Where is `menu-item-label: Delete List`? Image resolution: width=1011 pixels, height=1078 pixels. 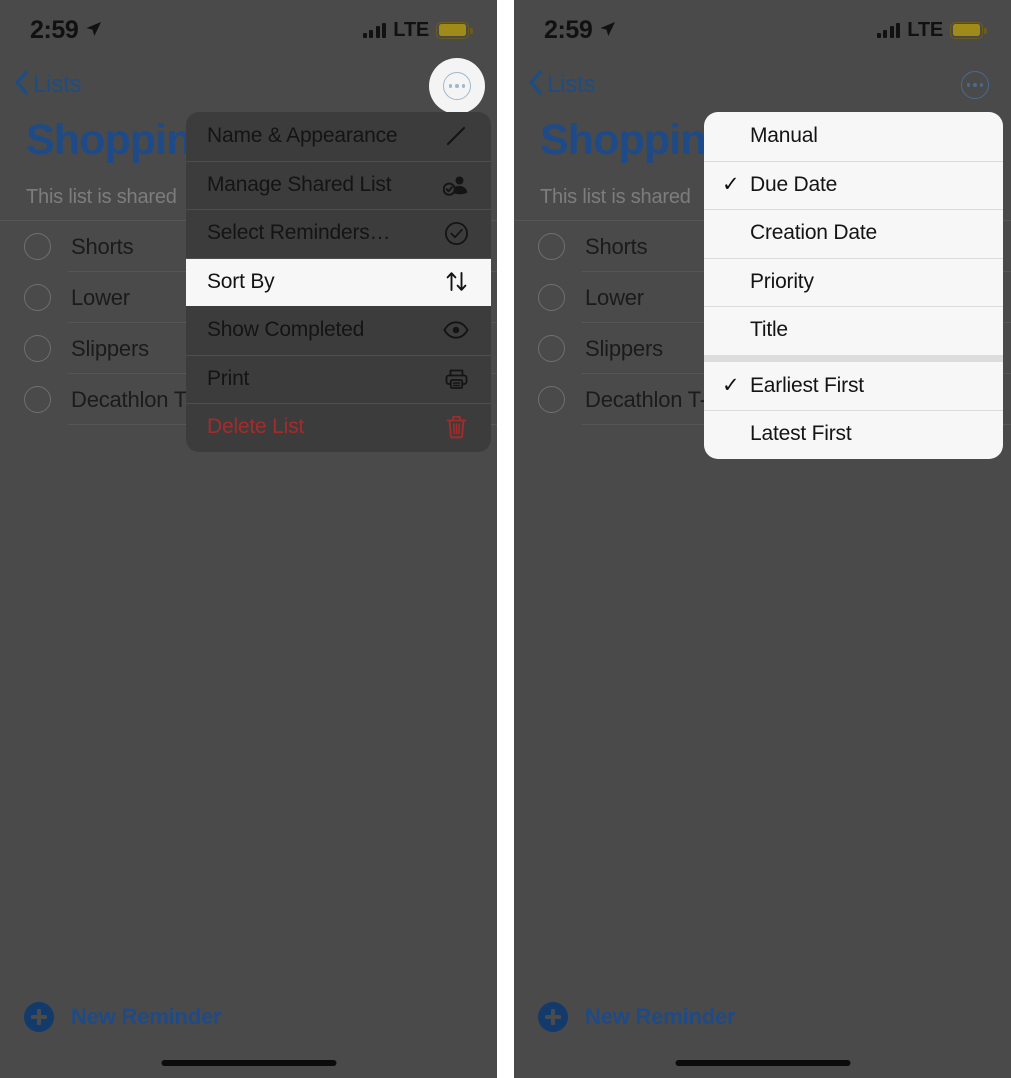 menu-item-label: Delete List is located at coordinates (256, 427).